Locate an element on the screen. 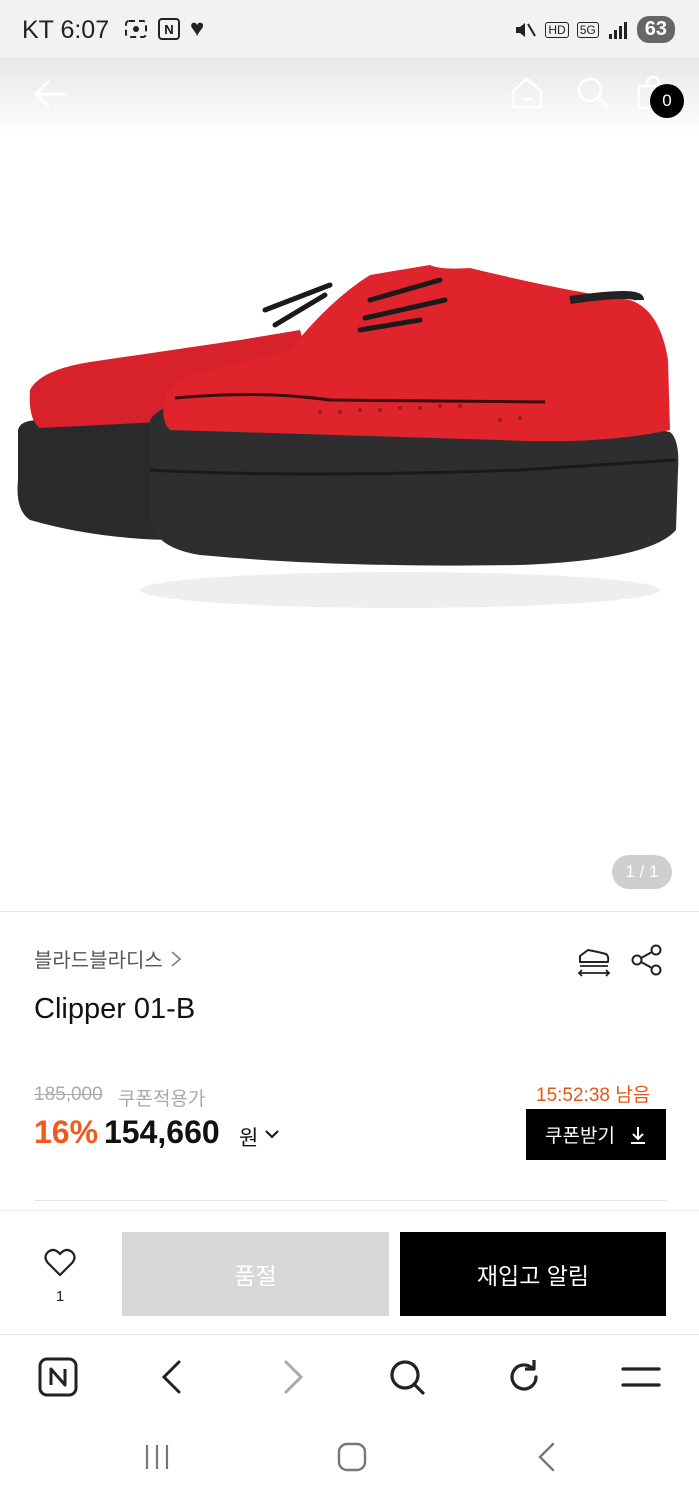 The width and height of the screenshot is (699, 1500). cart-count-badge: 0 is located at coordinates (667, 101).